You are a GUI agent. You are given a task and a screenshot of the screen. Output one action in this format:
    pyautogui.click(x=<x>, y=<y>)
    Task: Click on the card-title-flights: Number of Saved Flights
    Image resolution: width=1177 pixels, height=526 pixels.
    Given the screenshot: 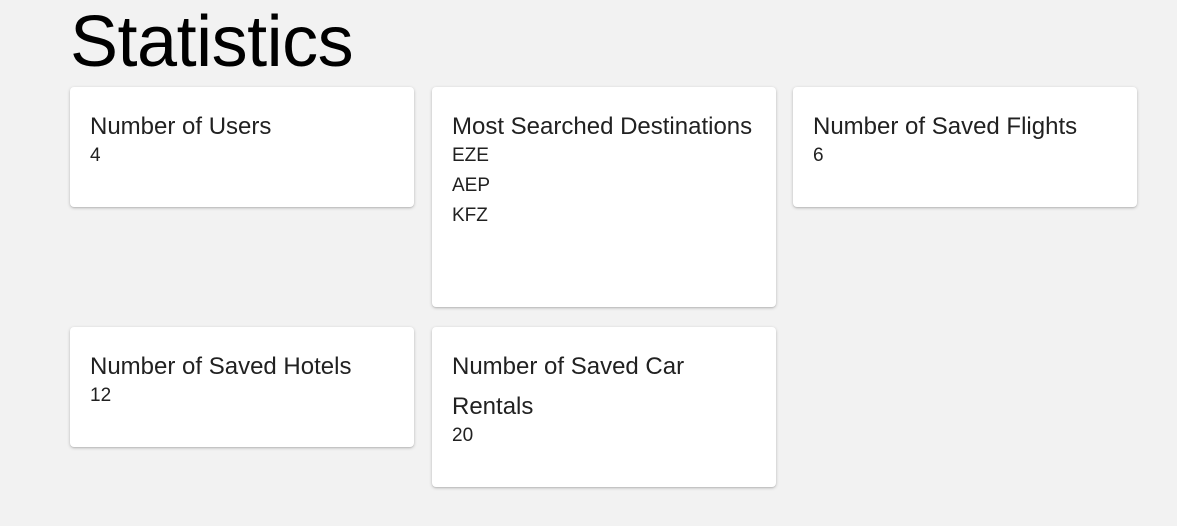 What is the action you would take?
    pyautogui.click(x=945, y=126)
    